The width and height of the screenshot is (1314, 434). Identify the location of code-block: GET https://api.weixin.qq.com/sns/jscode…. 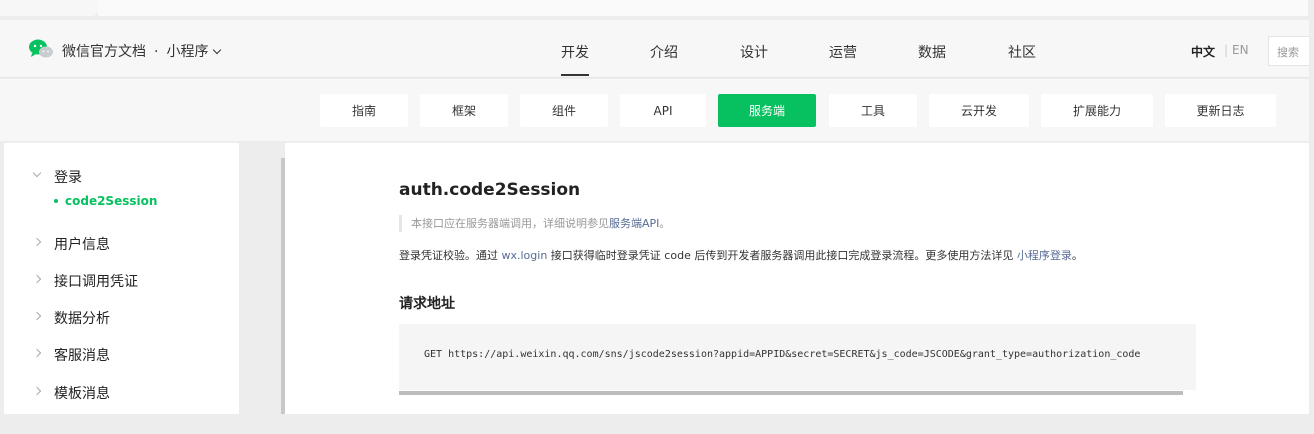
(797, 357).